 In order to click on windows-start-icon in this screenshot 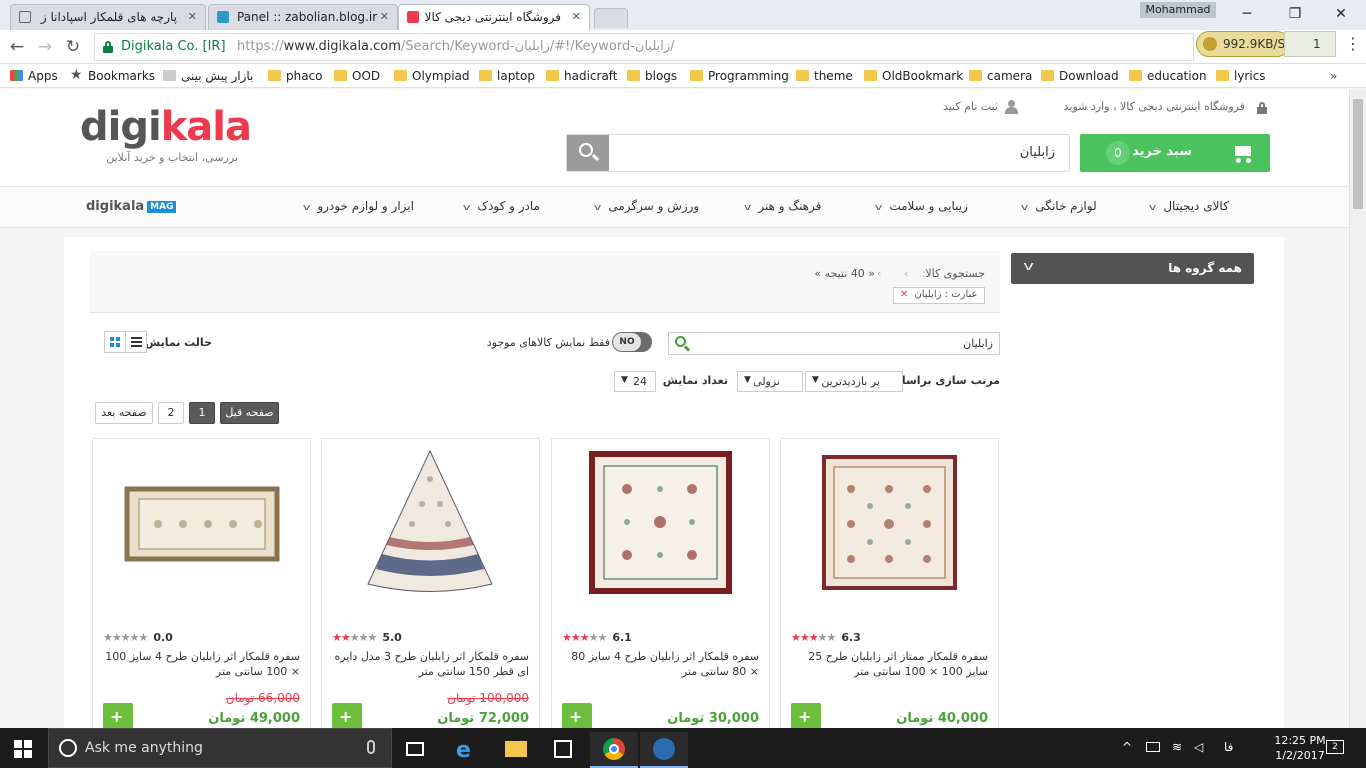, I will do `click(23, 749)`.